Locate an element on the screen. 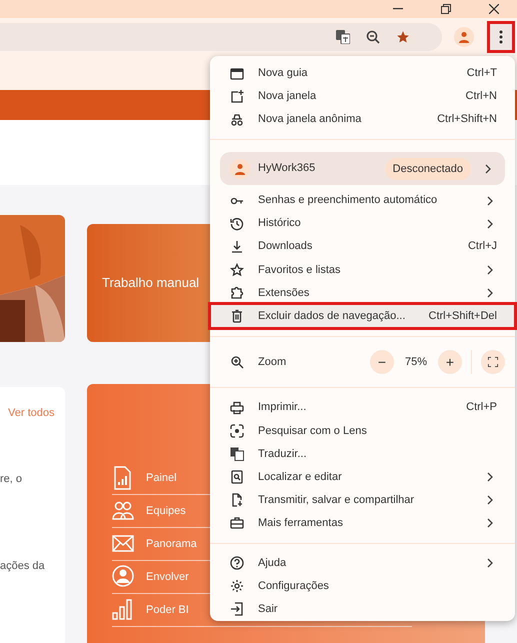  star-outline-icon is located at coordinates (237, 269).